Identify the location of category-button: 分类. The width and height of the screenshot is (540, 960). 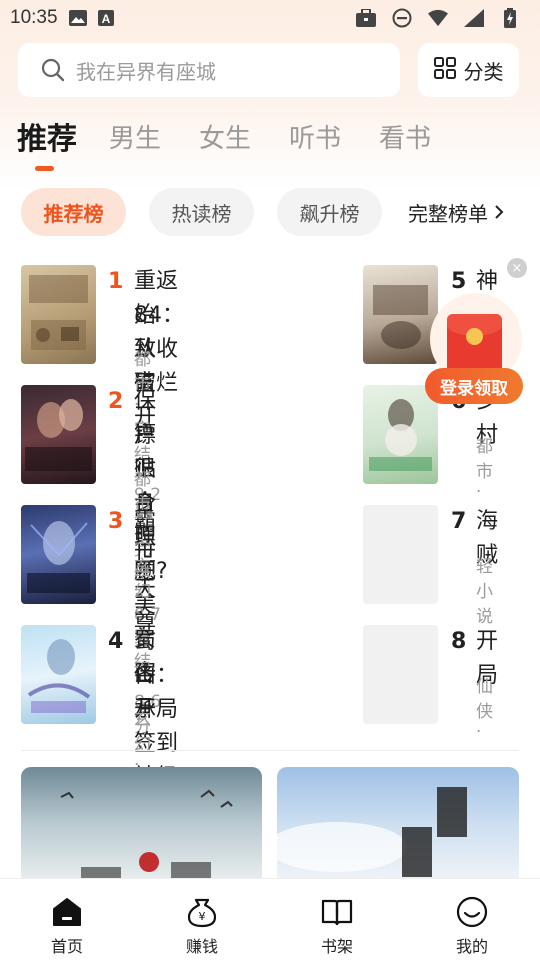
(468, 70).